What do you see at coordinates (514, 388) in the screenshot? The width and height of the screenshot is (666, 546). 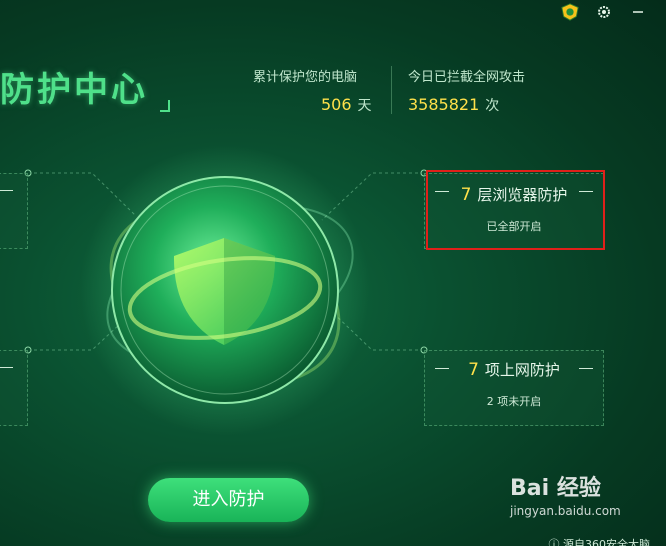 I see `internet-protection-card: 7 项上网防护 2 项未开启` at bounding box center [514, 388].